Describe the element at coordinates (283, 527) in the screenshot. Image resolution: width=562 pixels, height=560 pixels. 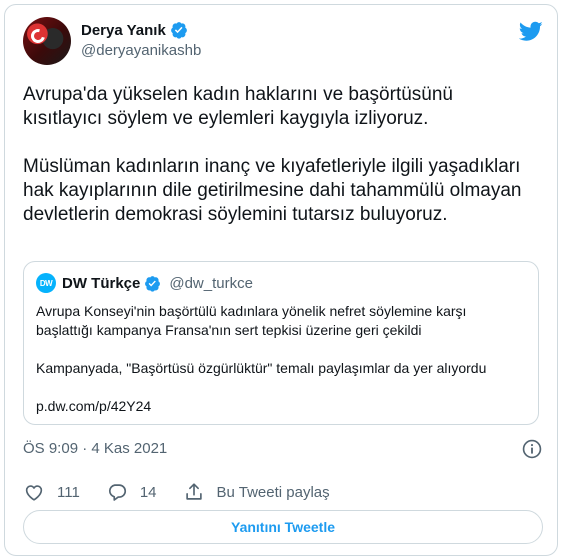
I see `reply-with-tweet-button: Yanıtını Tweetle` at that location.